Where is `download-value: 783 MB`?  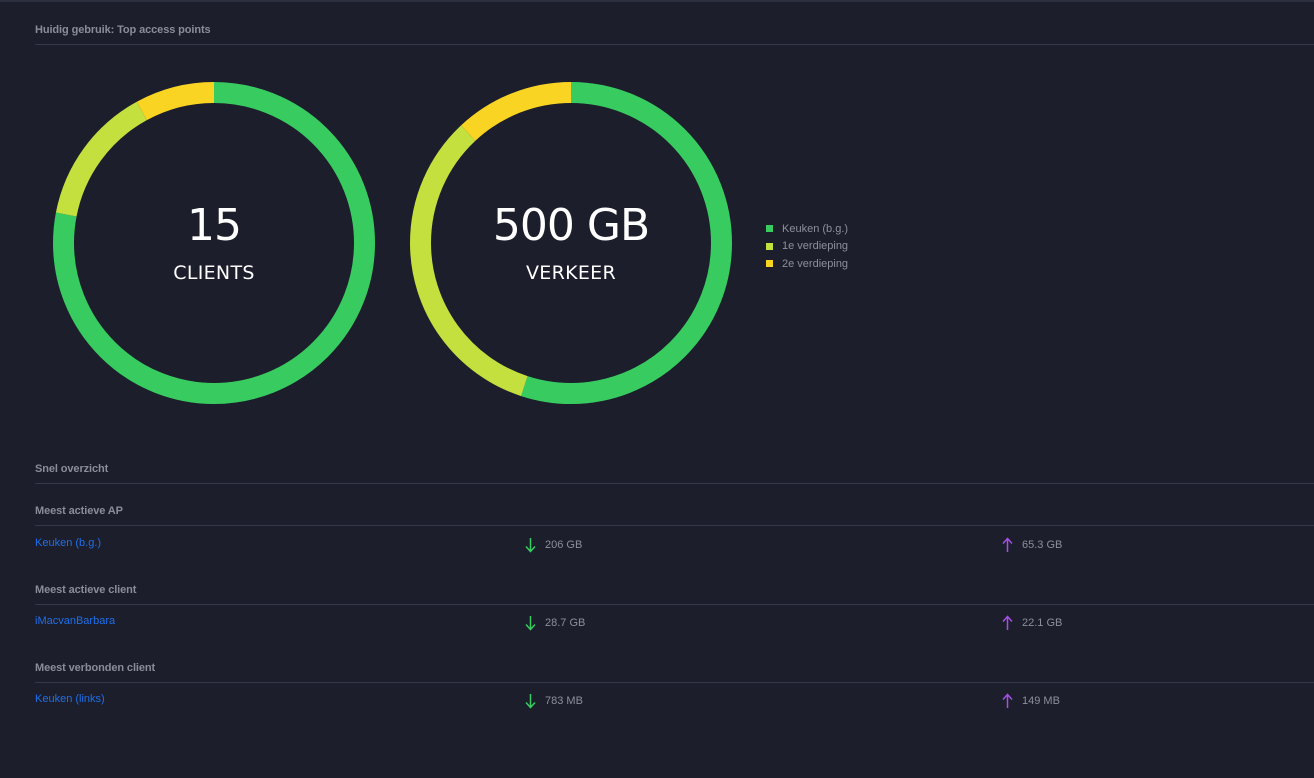
download-value: 783 MB is located at coordinates (564, 701).